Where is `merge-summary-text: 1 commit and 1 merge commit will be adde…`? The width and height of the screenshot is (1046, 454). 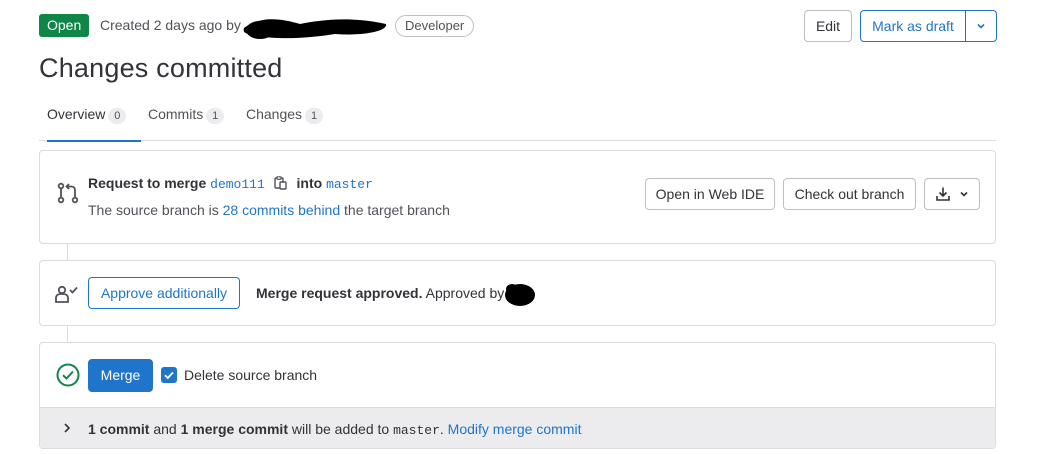 merge-summary-text: 1 commit and 1 merge commit will be adde… is located at coordinates (334, 429).